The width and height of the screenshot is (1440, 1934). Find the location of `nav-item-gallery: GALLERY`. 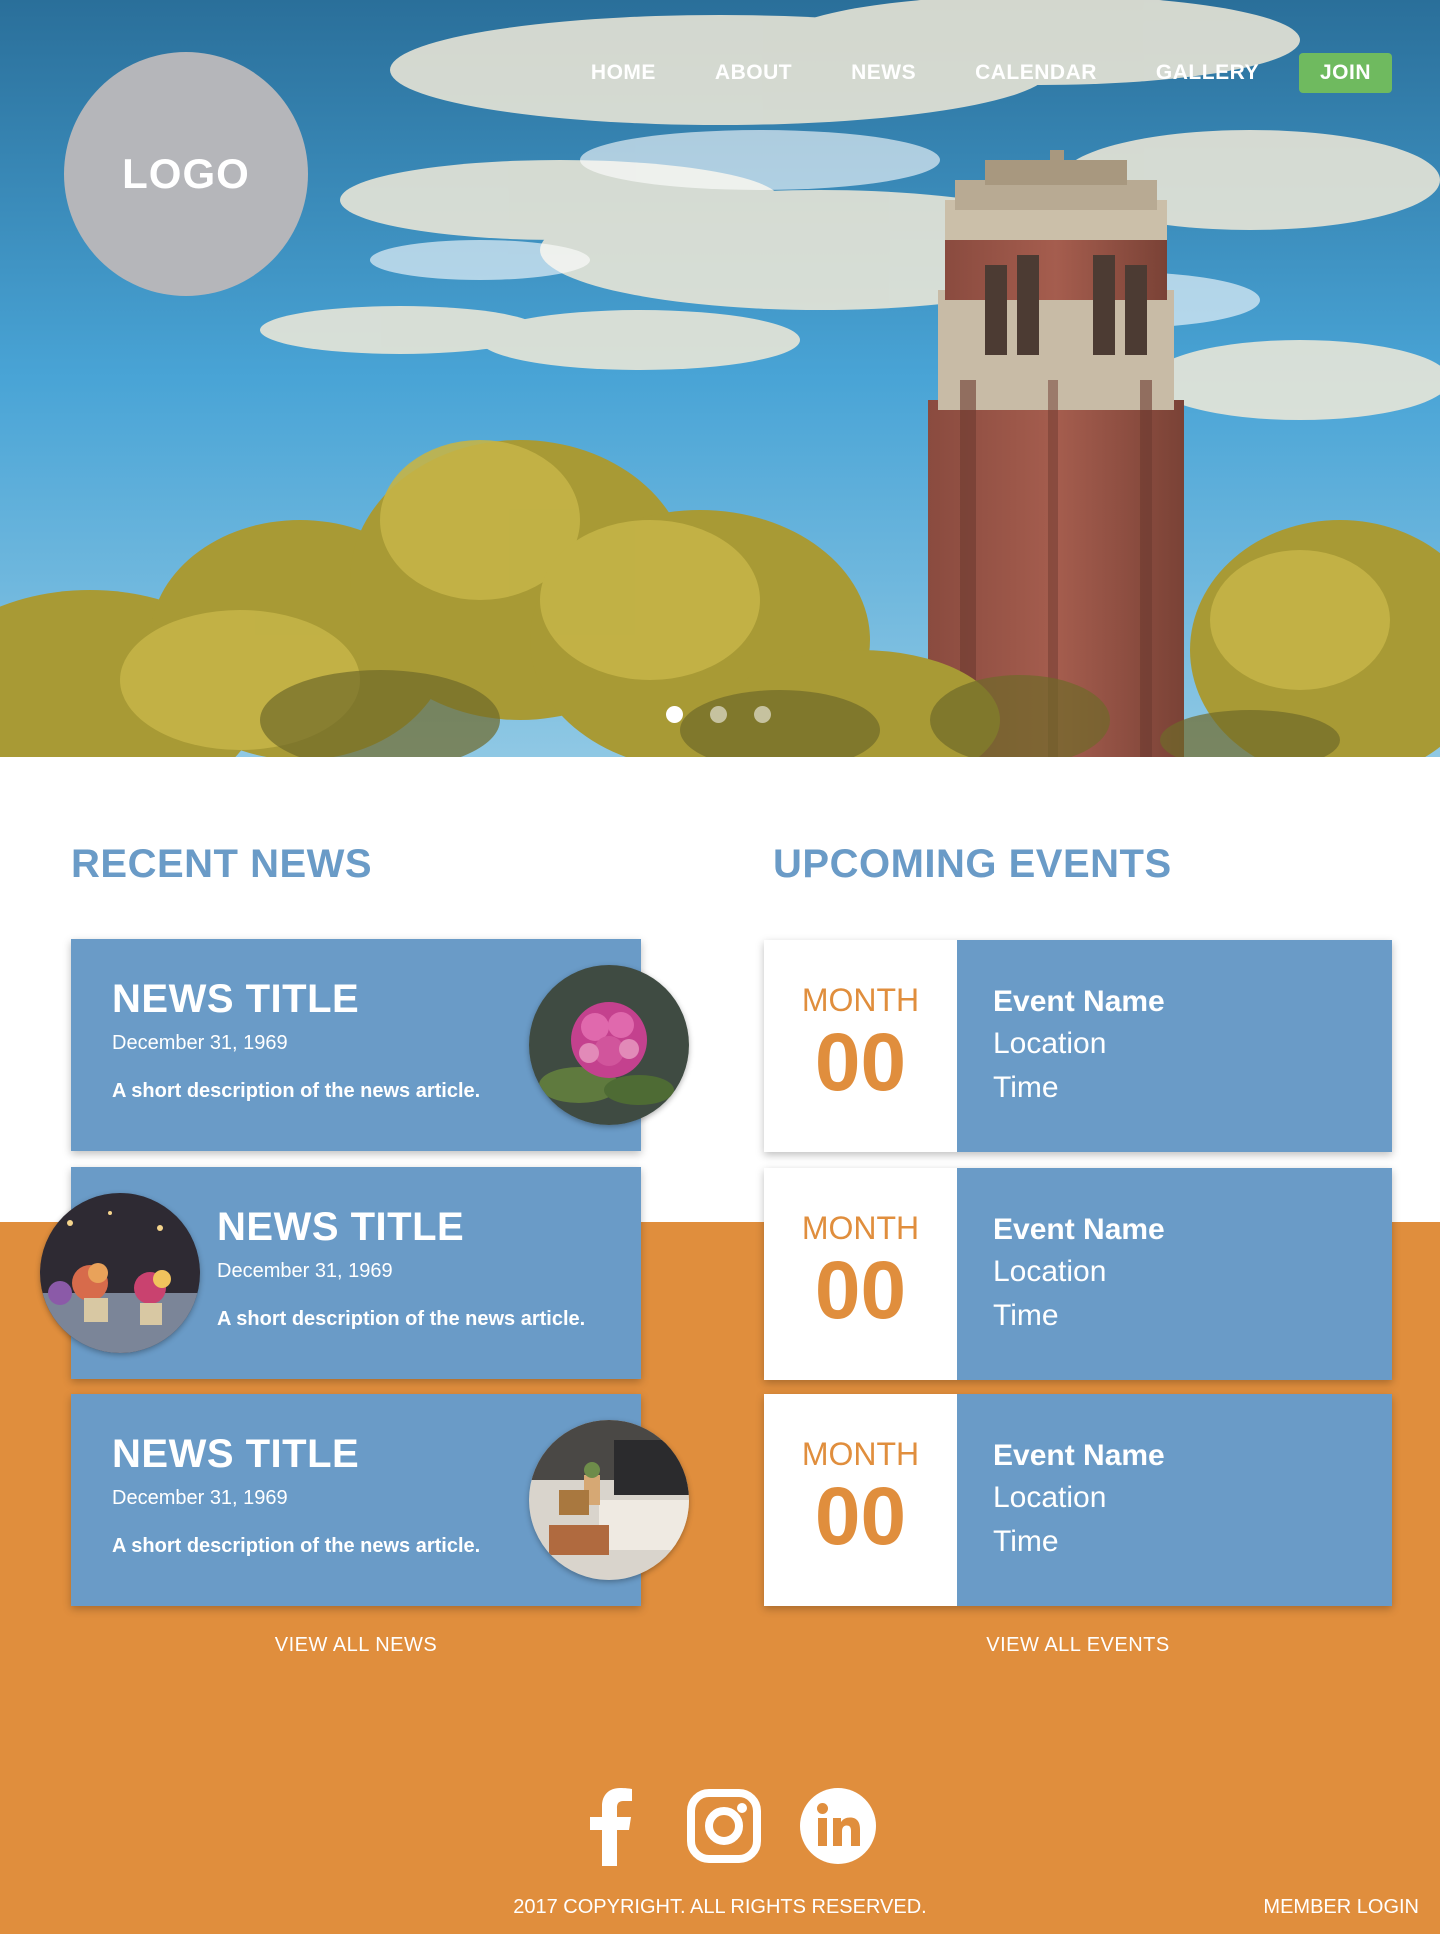

nav-item-gallery: GALLERY is located at coordinates (1207, 73).